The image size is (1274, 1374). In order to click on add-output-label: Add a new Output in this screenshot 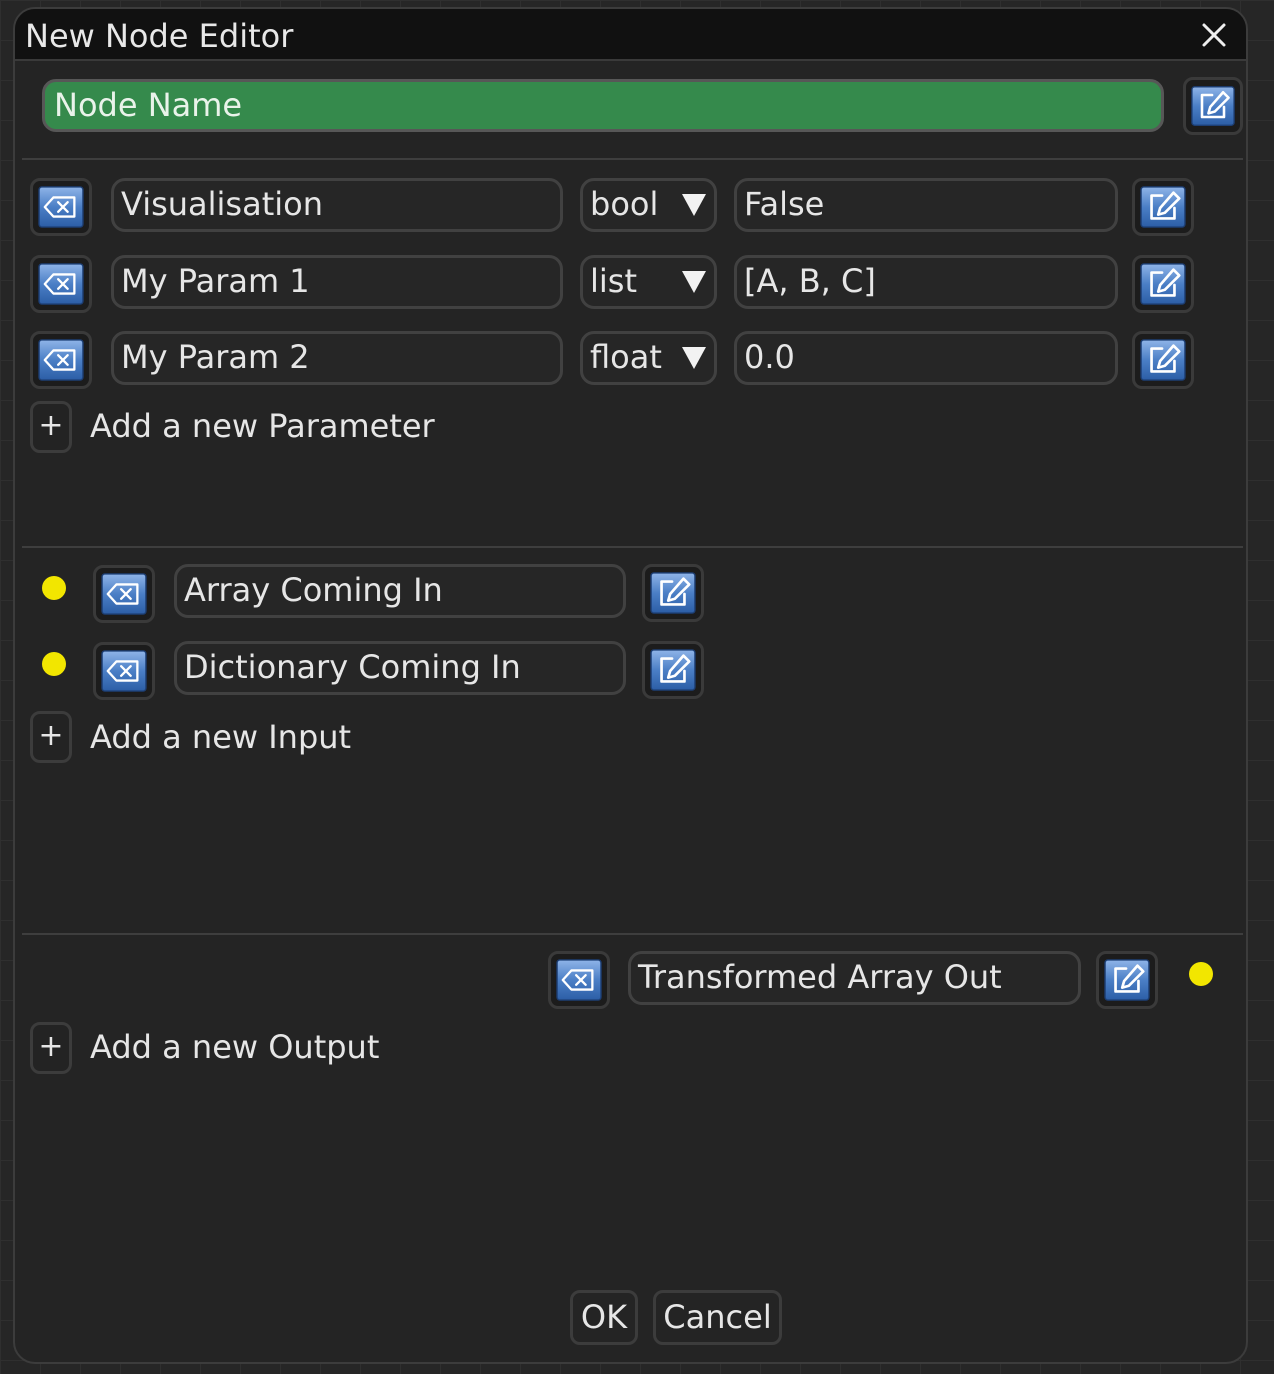, I will do `click(234, 1047)`.